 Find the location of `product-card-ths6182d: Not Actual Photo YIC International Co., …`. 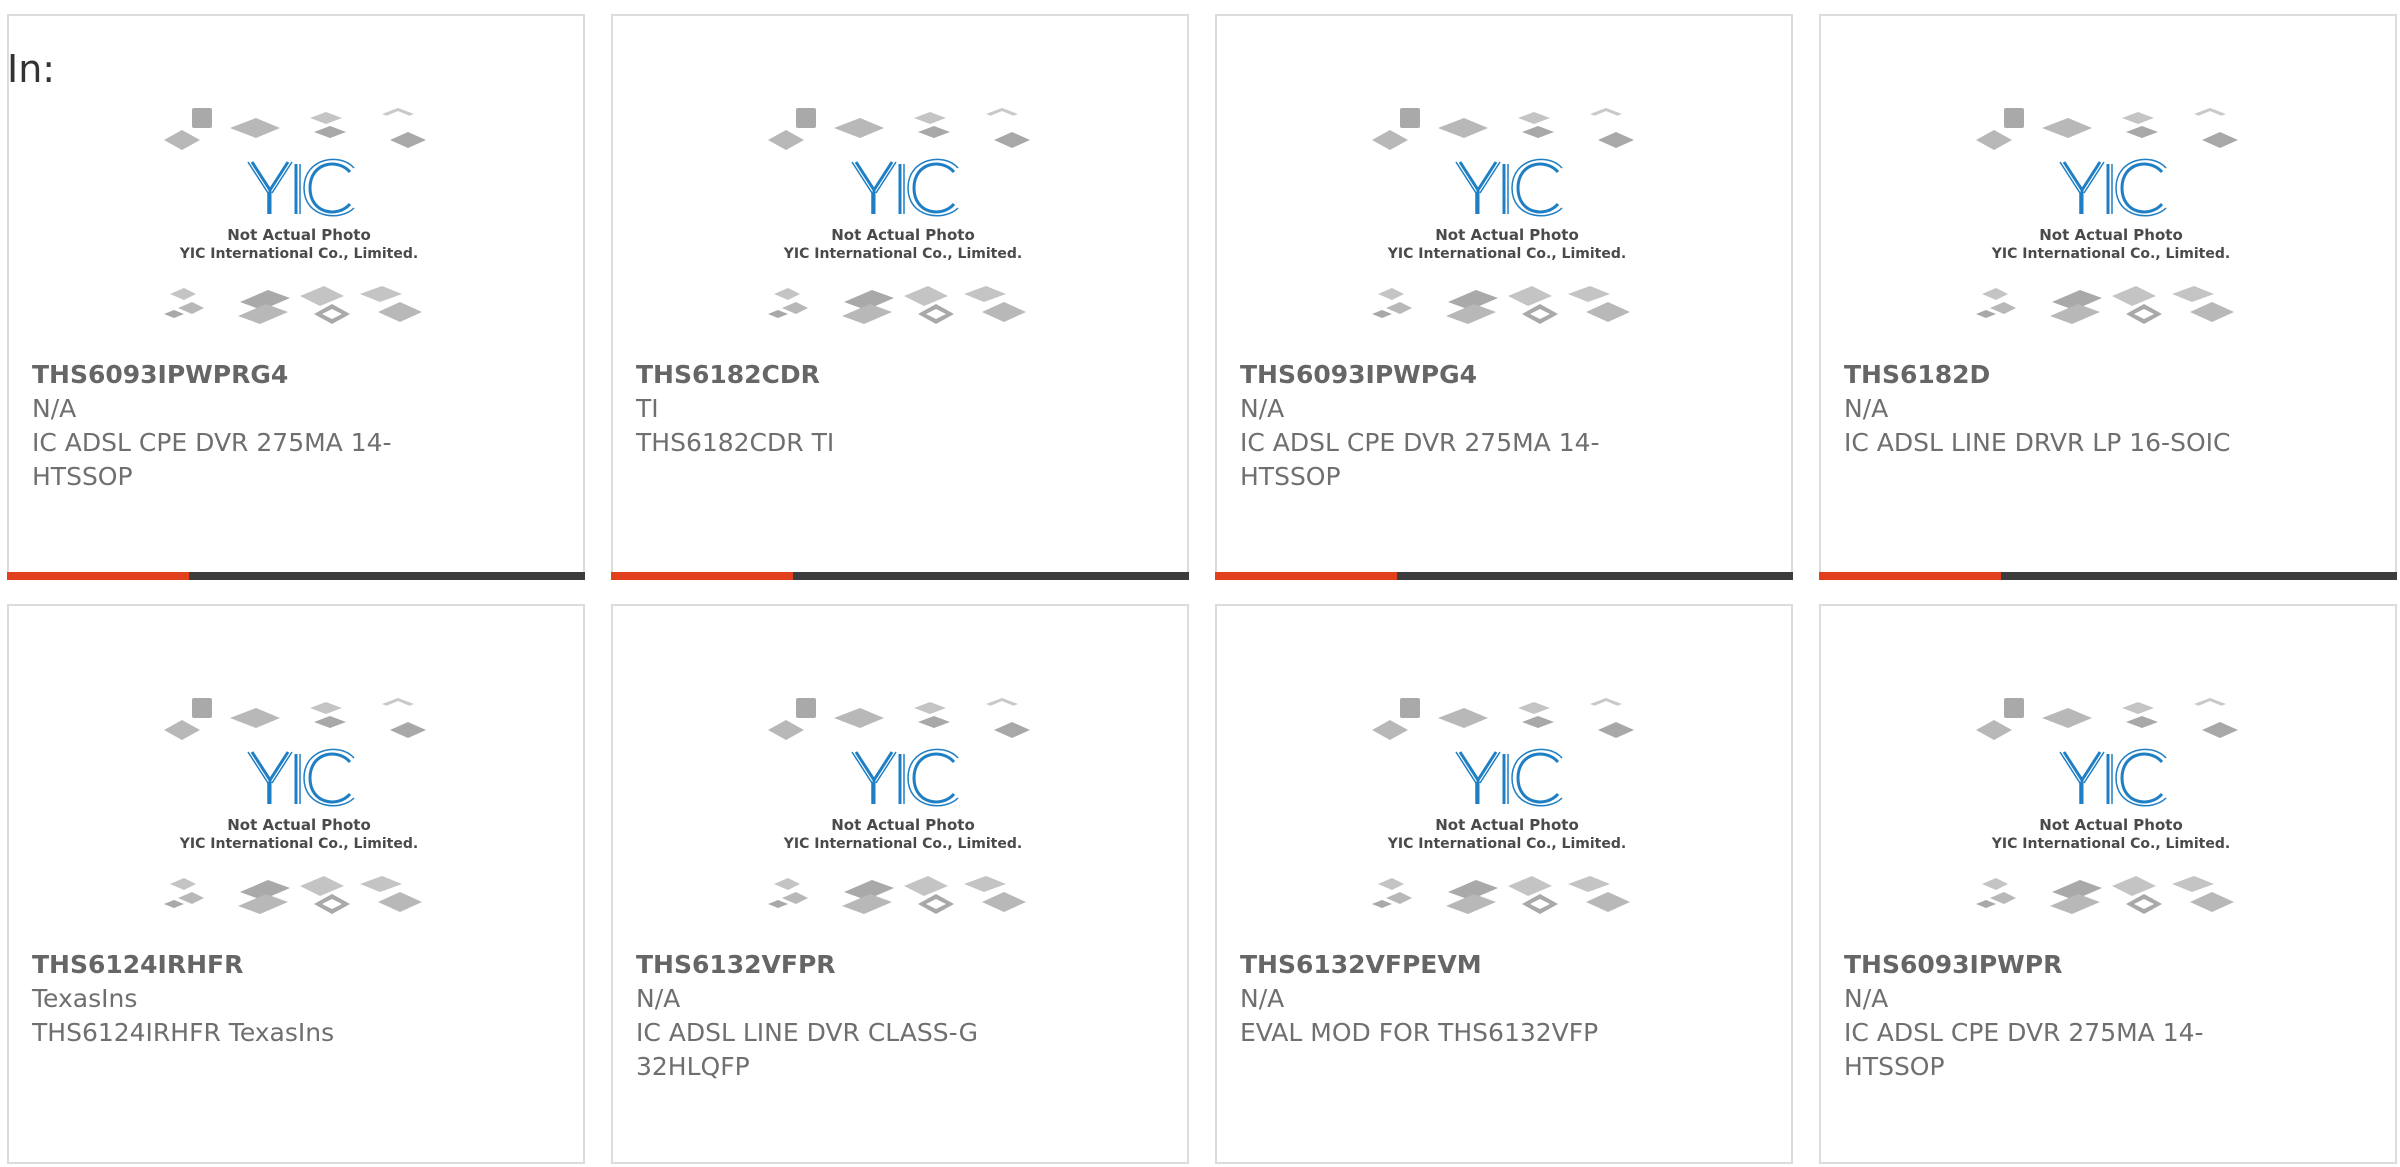

product-card-ths6182d: Not Actual Photo YIC International Co., … is located at coordinates (2108, 297).